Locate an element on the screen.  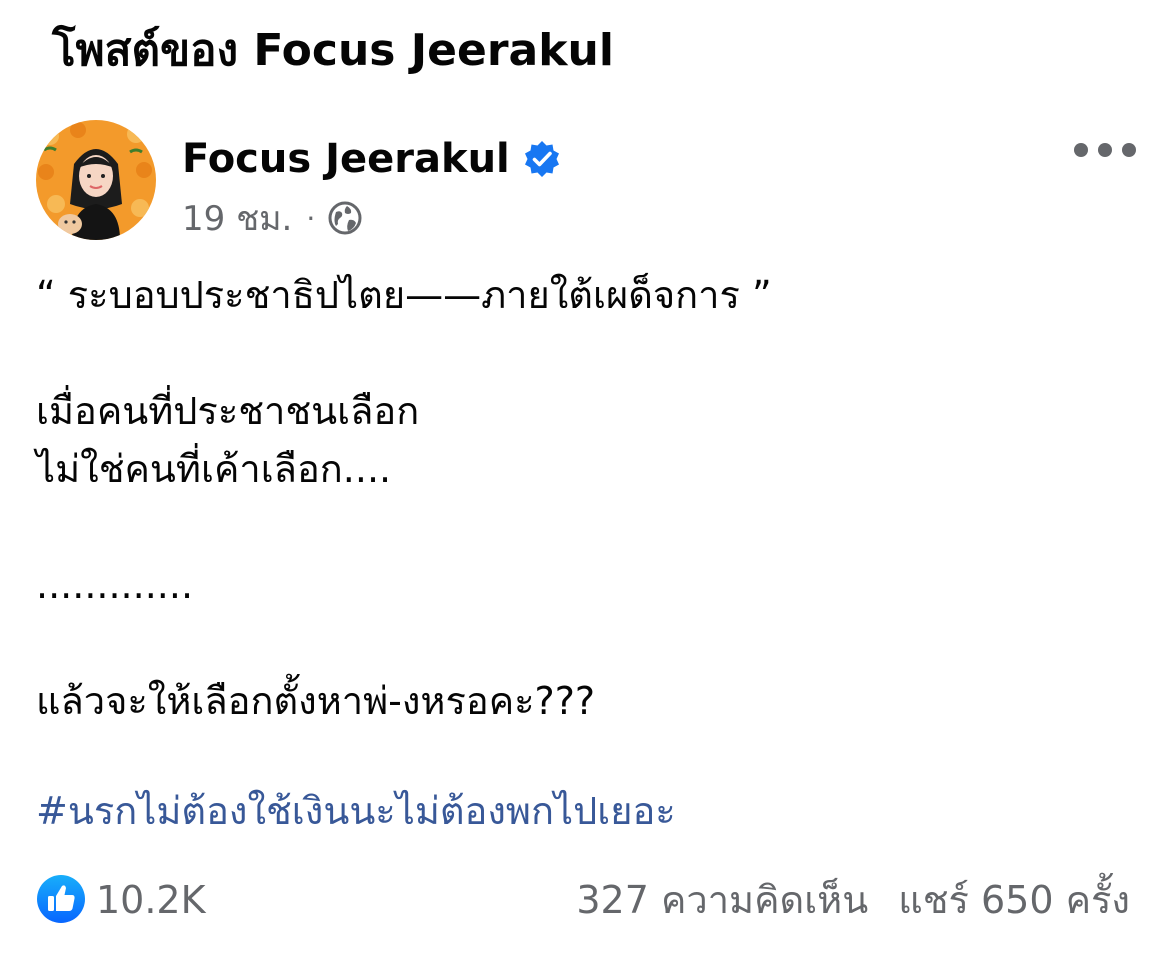
post-timestamp: 19 ชม. is located at coordinates (237, 218).